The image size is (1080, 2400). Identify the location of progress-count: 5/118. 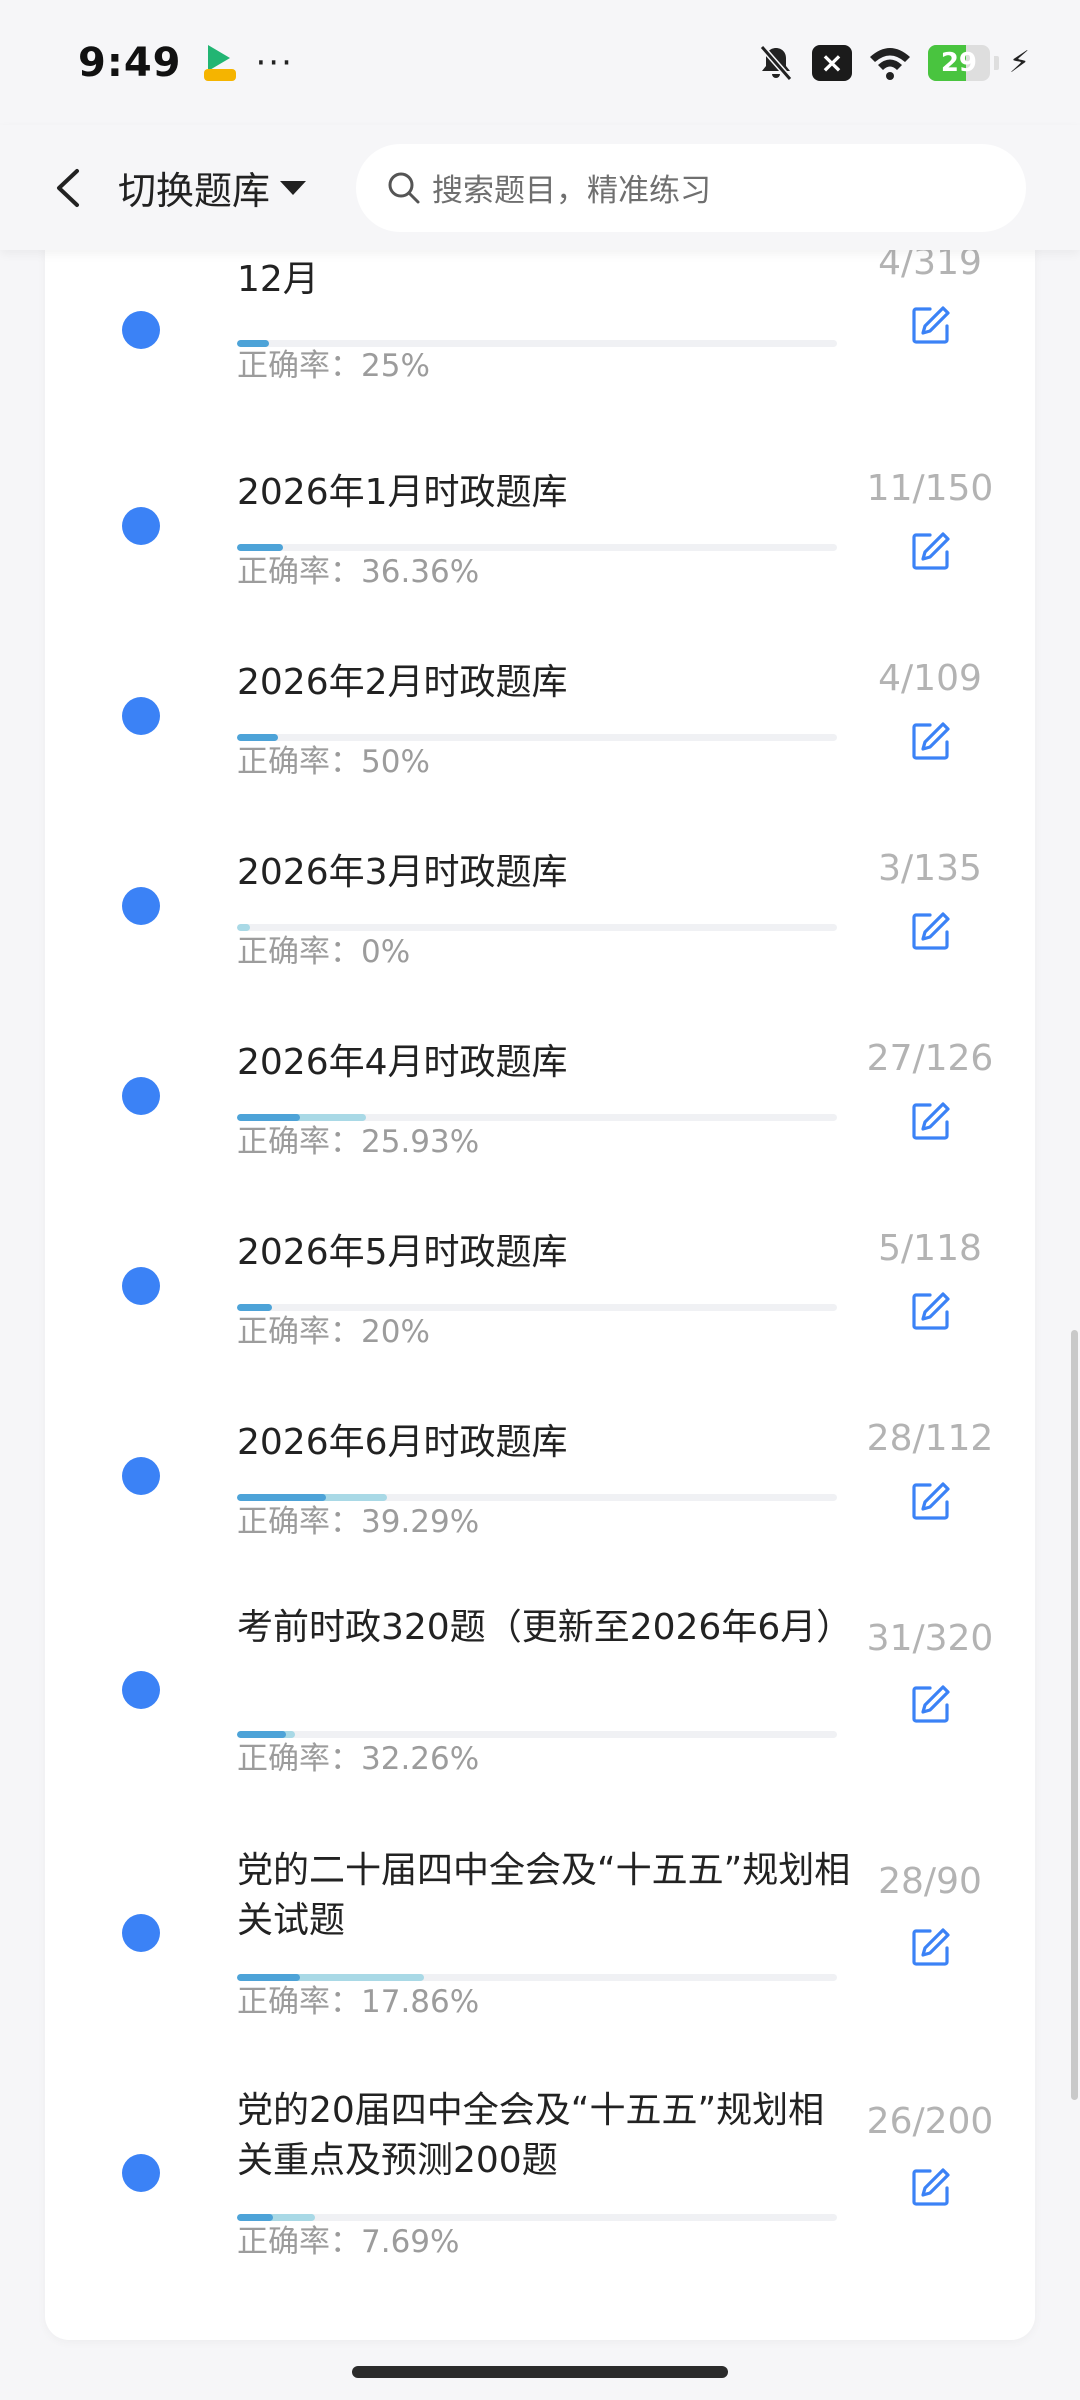
(930, 1248).